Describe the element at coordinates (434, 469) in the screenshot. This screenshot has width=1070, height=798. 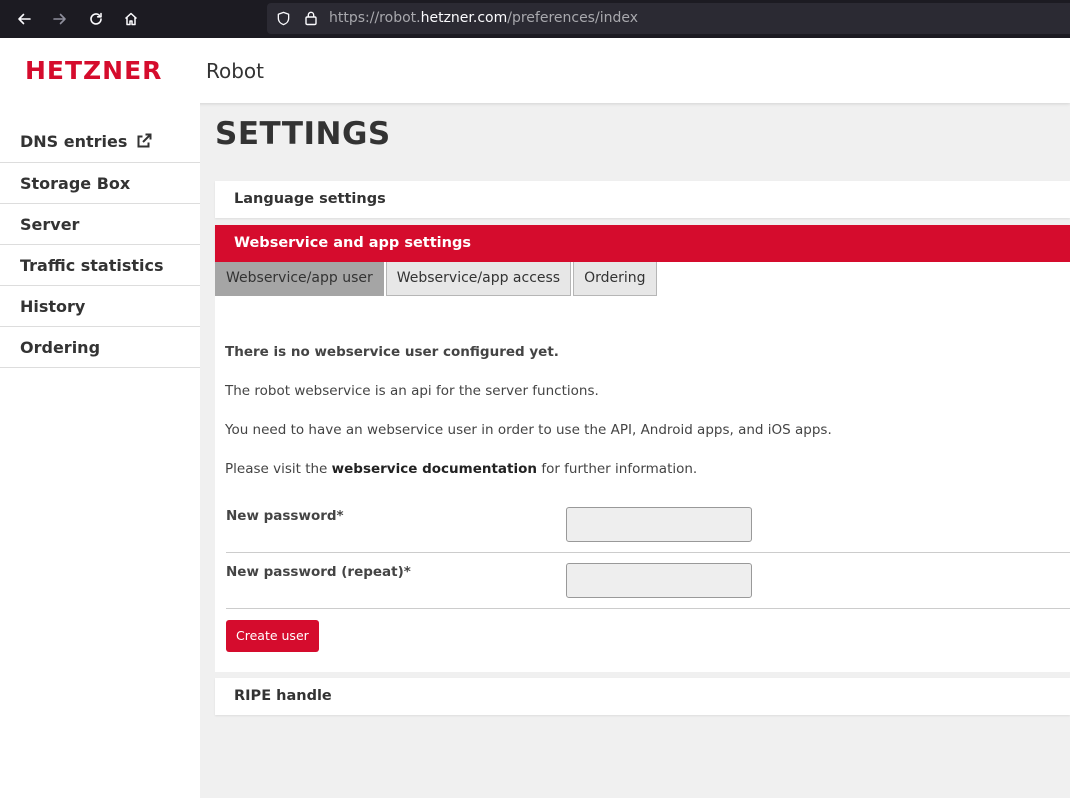
I see `webservice-documentation-link: webservice documentation` at that location.